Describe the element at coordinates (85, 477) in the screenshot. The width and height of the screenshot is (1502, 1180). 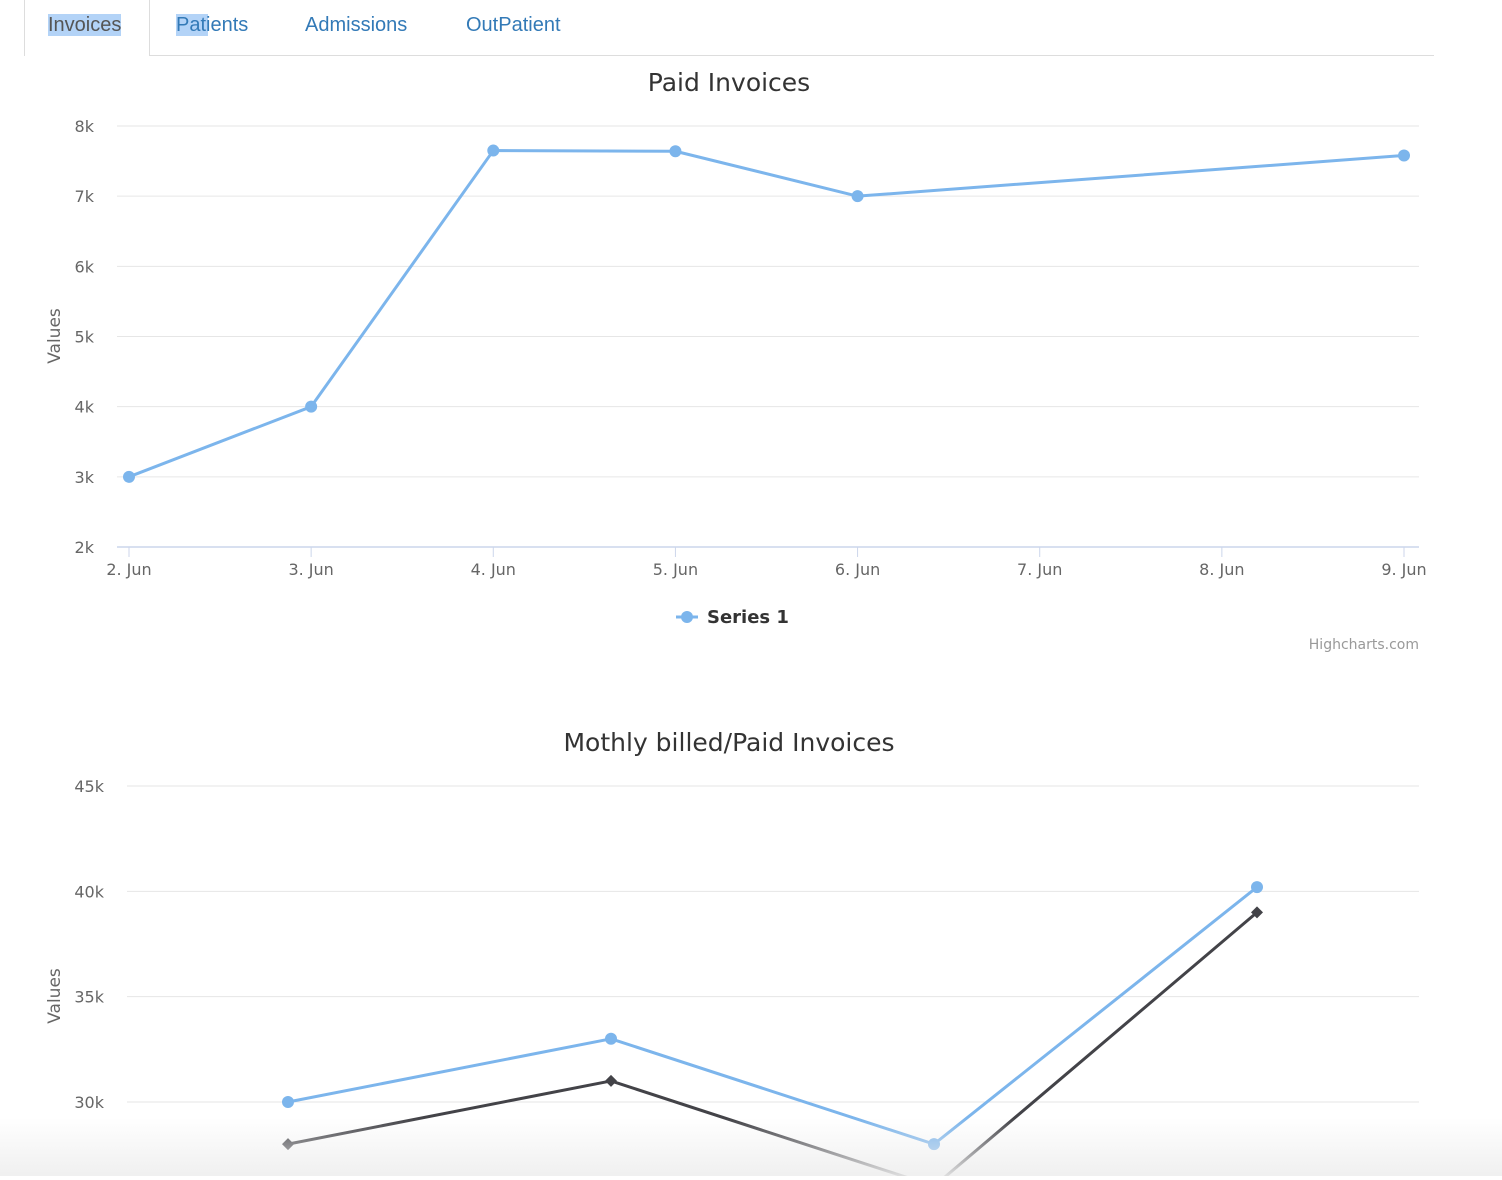
I see `y-tick-label: 3k` at that location.